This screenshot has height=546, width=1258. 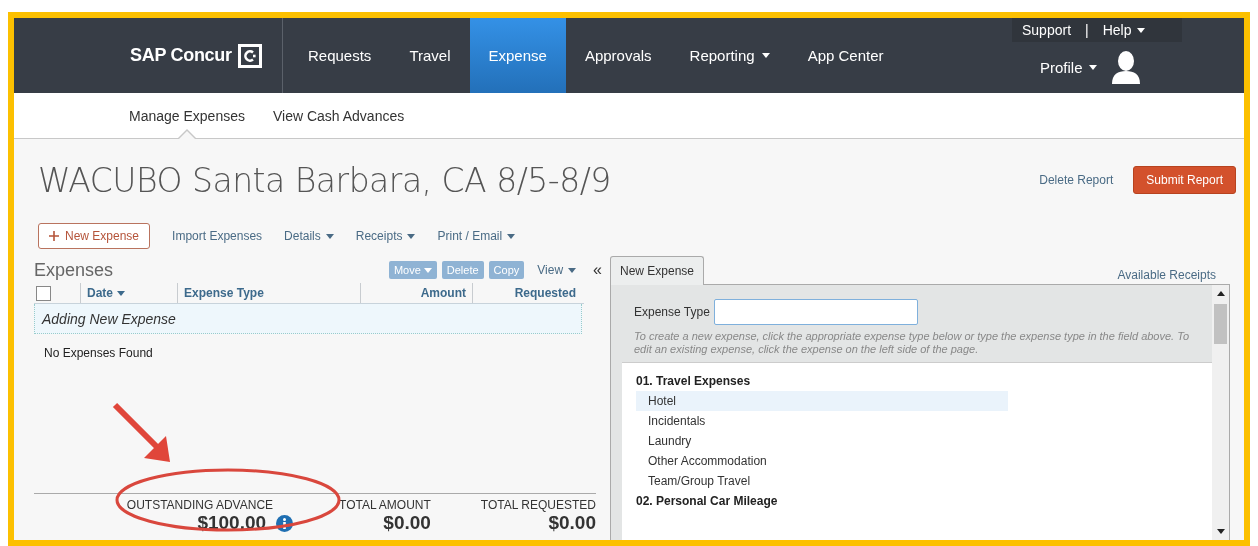 I want to click on empty-message: No Expenses Found, so click(x=98, y=352).